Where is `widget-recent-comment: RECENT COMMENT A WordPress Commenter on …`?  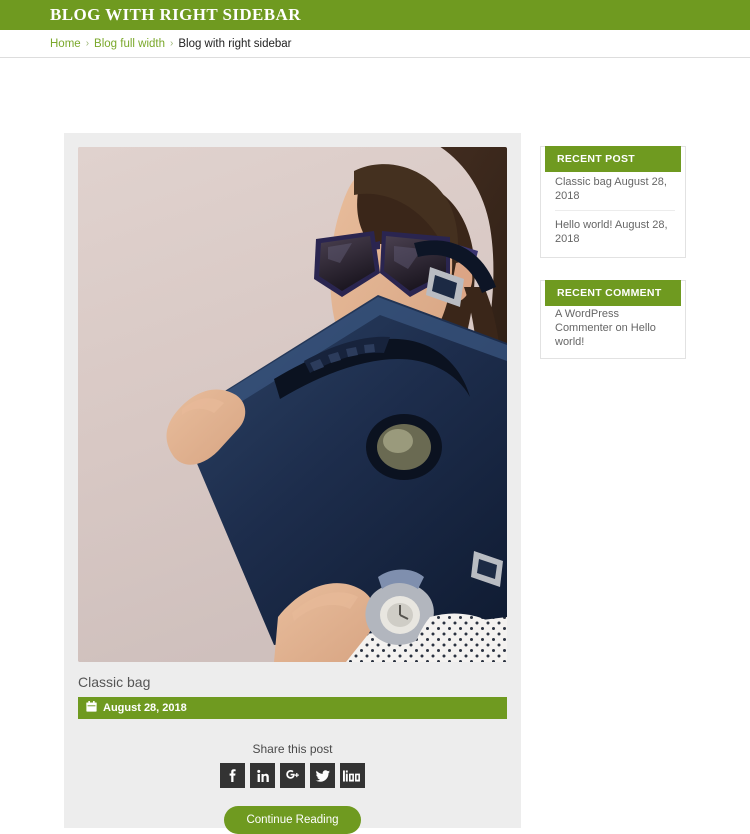 widget-recent-comment: RECENT COMMENT A WordPress Commenter on … is located at coordinates (613, 319).